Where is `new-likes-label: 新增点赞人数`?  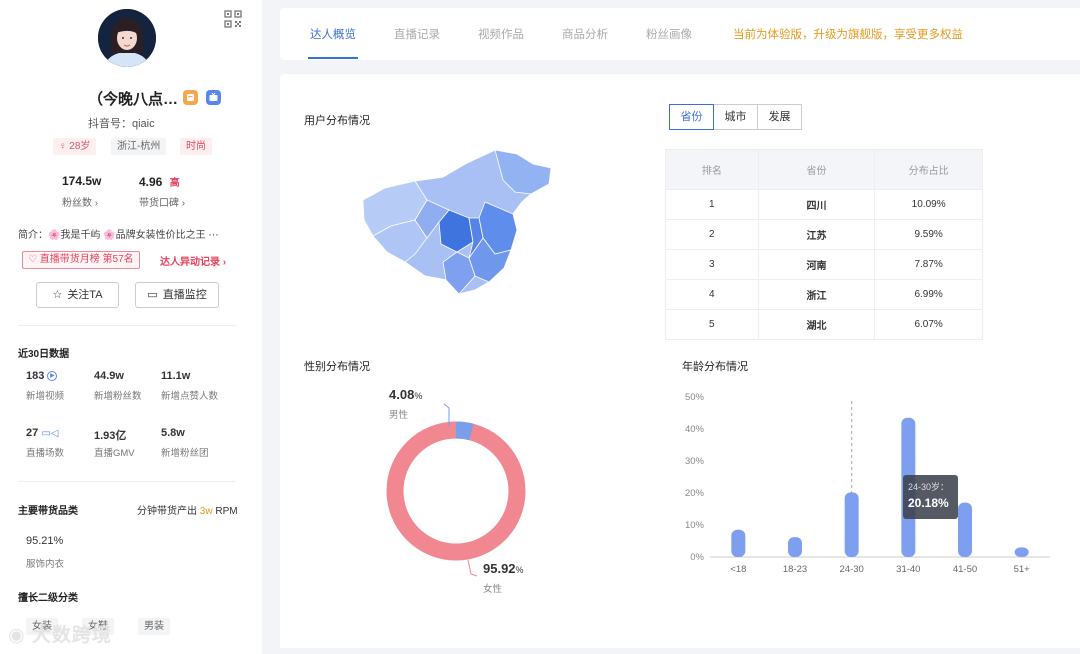
new-likes-label: 新增点赞人数 is located at coordinates (190, 396).